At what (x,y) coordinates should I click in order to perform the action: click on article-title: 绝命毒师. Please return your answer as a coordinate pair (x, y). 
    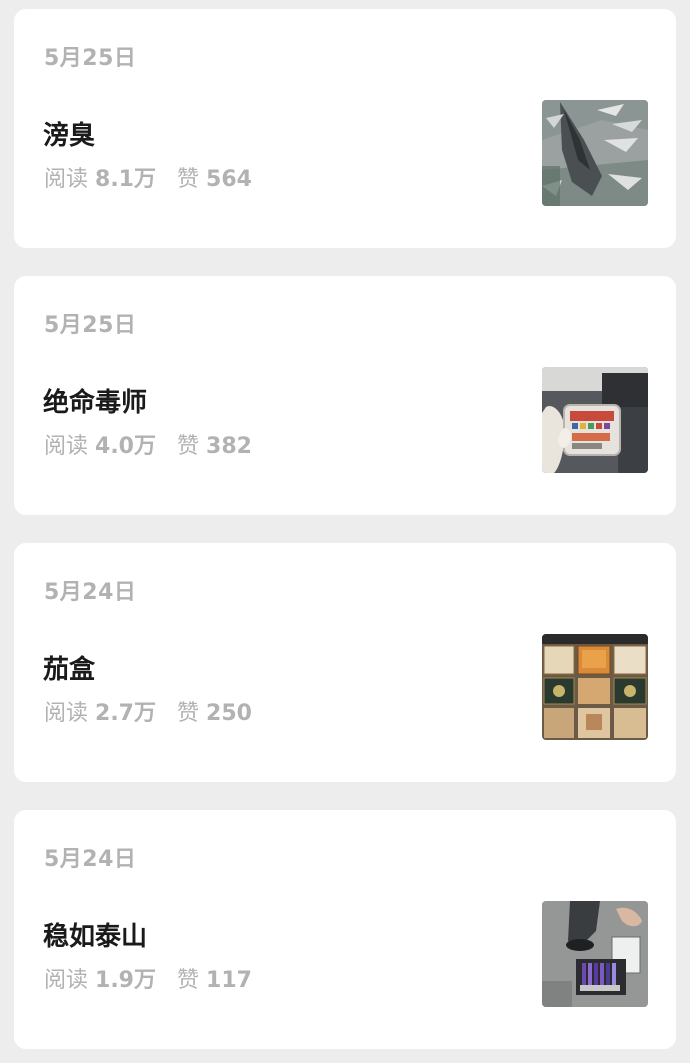
    Looking at the image, I should click on (95, 400).